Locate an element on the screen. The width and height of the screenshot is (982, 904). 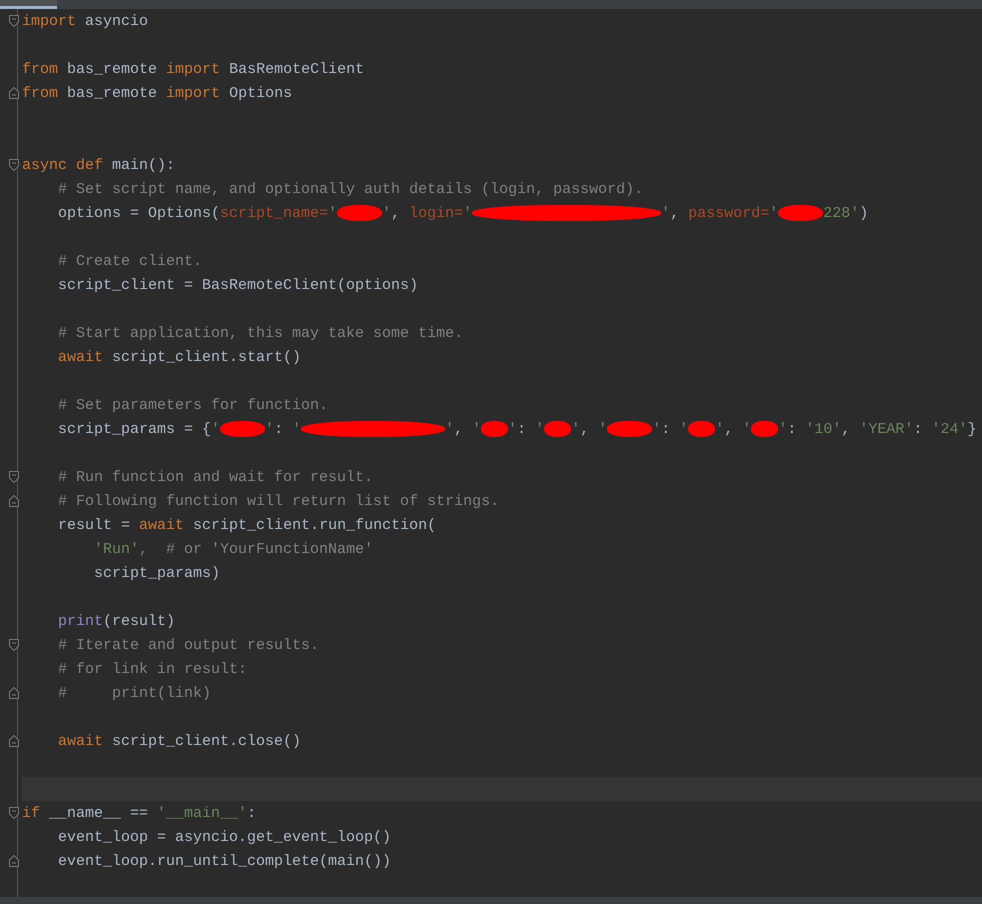
code-line: if __name__ == '__main__': is located at coordinates (139, 813).